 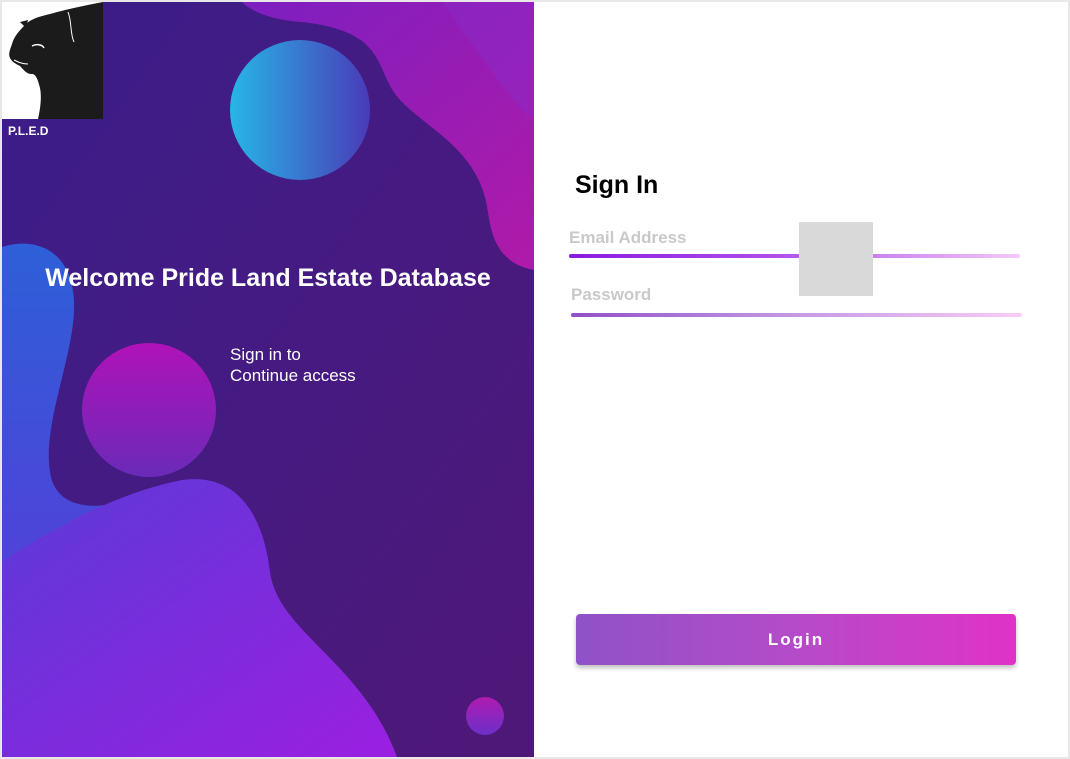 What do you see at coordinates (796, 639) in the screenshot?
I see `login-button: Login` at bounding box center [796, 639].